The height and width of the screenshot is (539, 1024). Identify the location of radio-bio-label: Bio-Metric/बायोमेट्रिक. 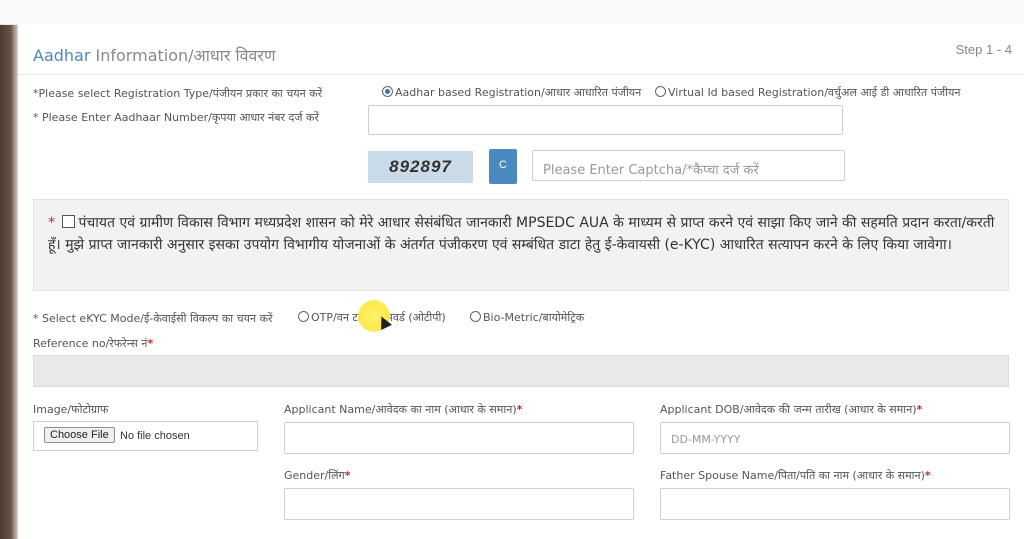
(533, 317).